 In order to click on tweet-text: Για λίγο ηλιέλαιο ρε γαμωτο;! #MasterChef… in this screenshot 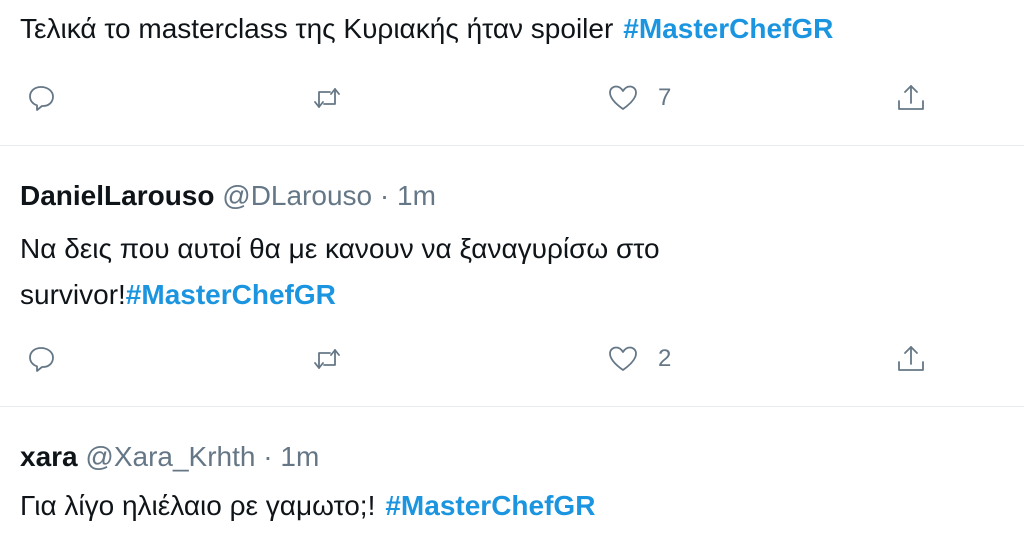, I will do `click(308, 505)`.